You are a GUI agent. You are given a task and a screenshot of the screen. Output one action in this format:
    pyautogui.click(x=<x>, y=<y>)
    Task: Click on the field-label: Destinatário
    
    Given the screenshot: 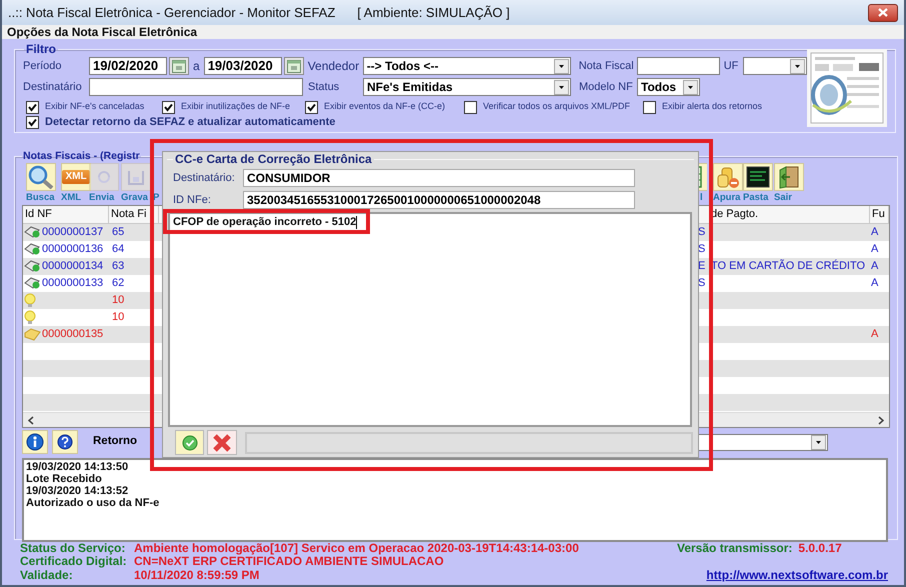 What is the action you would take?
    pyautogui.click(x=53, y=87)
    